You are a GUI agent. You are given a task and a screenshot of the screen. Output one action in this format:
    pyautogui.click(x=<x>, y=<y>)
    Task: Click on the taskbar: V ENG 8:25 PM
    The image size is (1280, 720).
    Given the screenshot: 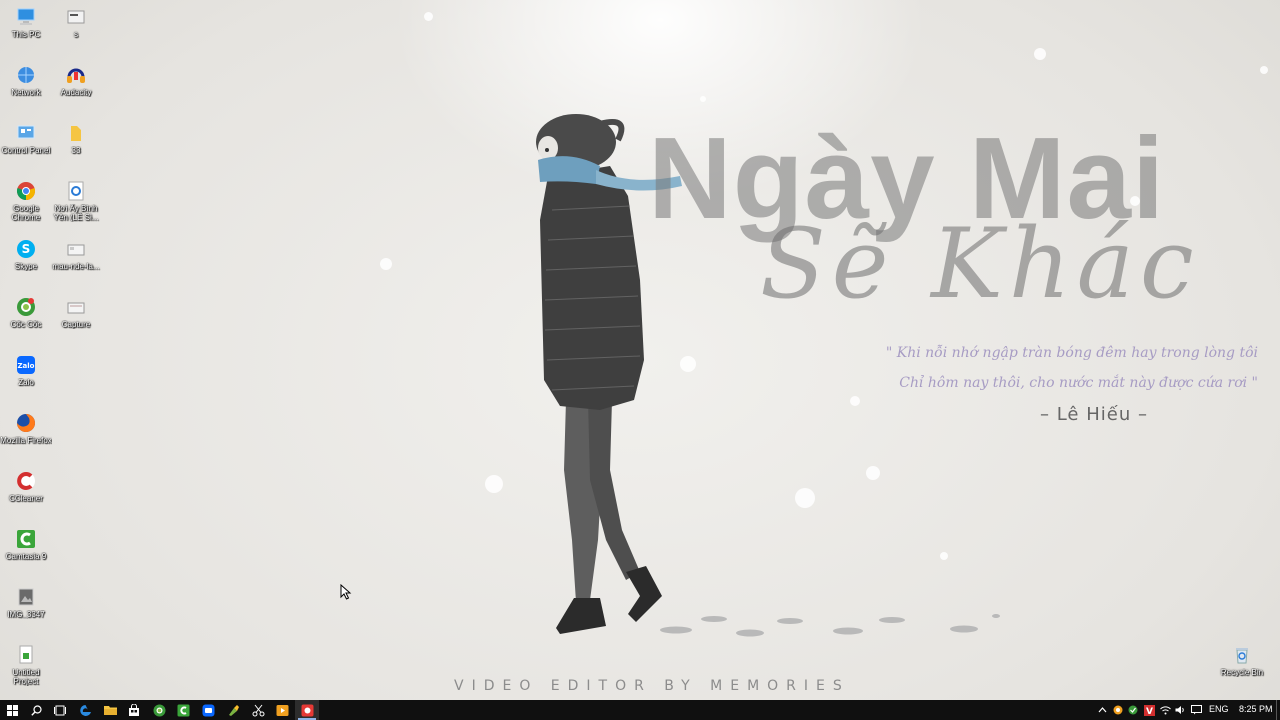 What is the action you would take?
    pyautogui.click(x=640, y=710)
    